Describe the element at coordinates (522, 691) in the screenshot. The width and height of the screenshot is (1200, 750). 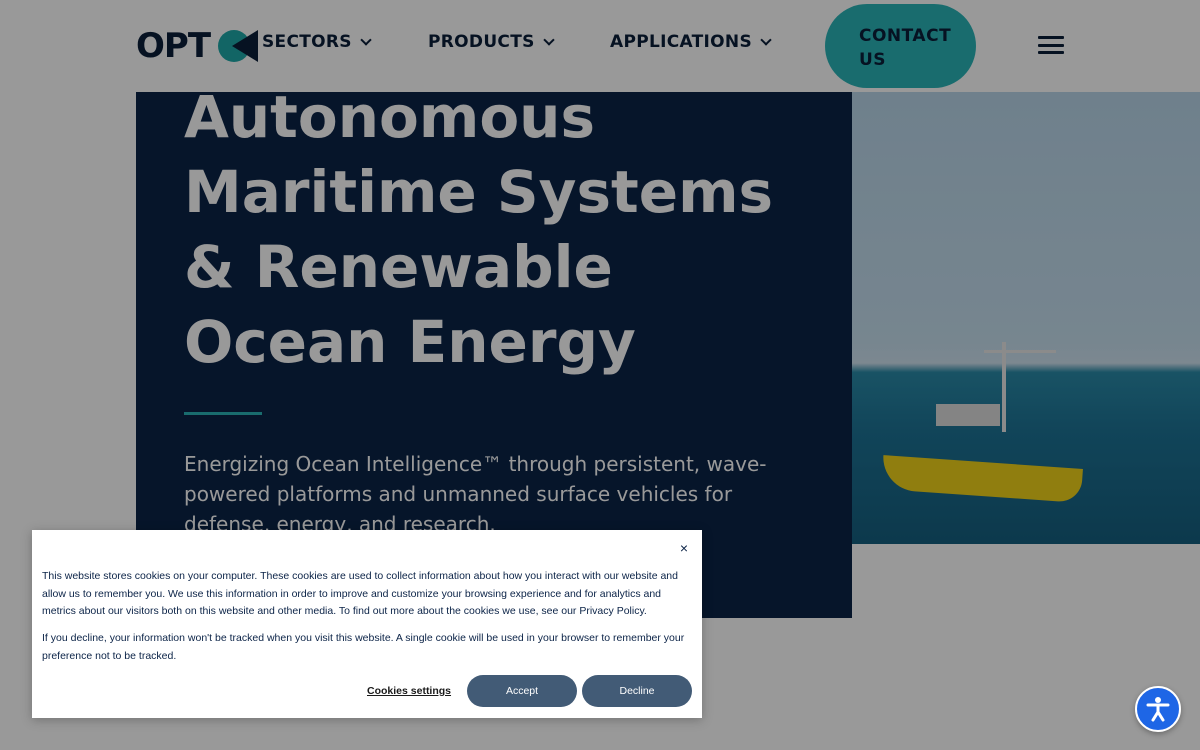
I see `accept-button: Accept` at that location.